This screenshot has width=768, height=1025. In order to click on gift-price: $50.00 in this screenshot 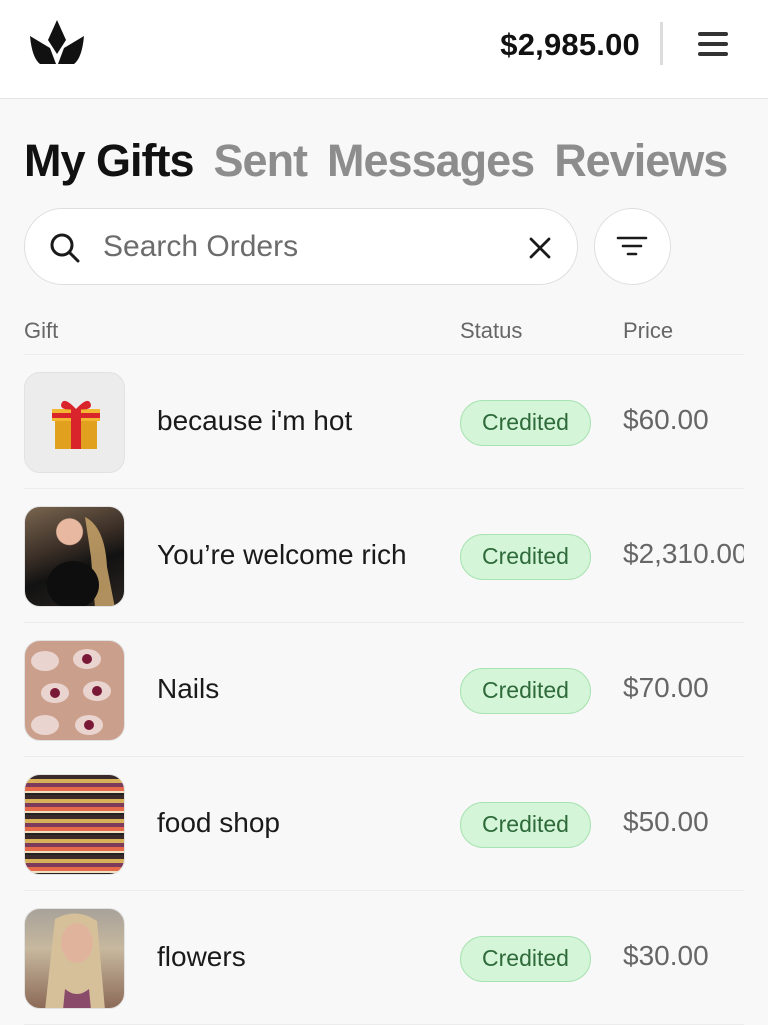, I will do `click(666, 821)`.